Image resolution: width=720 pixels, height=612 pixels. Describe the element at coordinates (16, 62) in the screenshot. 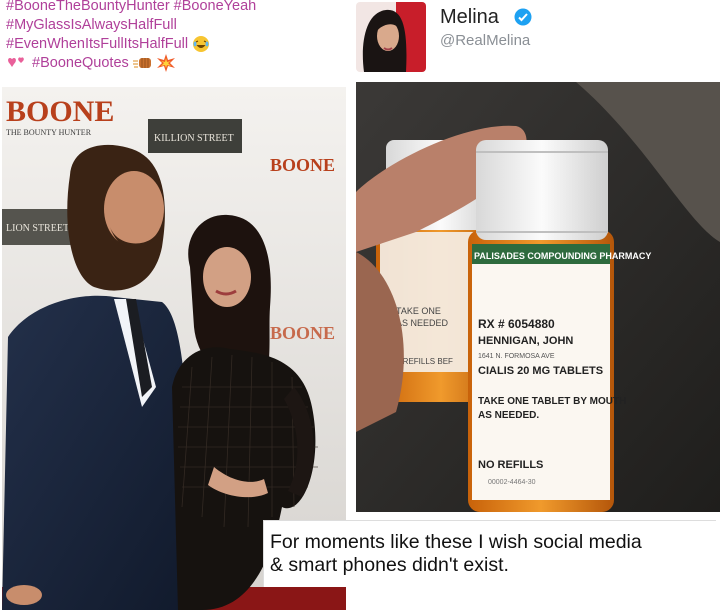

I see `two-hearts-icon` at that location.